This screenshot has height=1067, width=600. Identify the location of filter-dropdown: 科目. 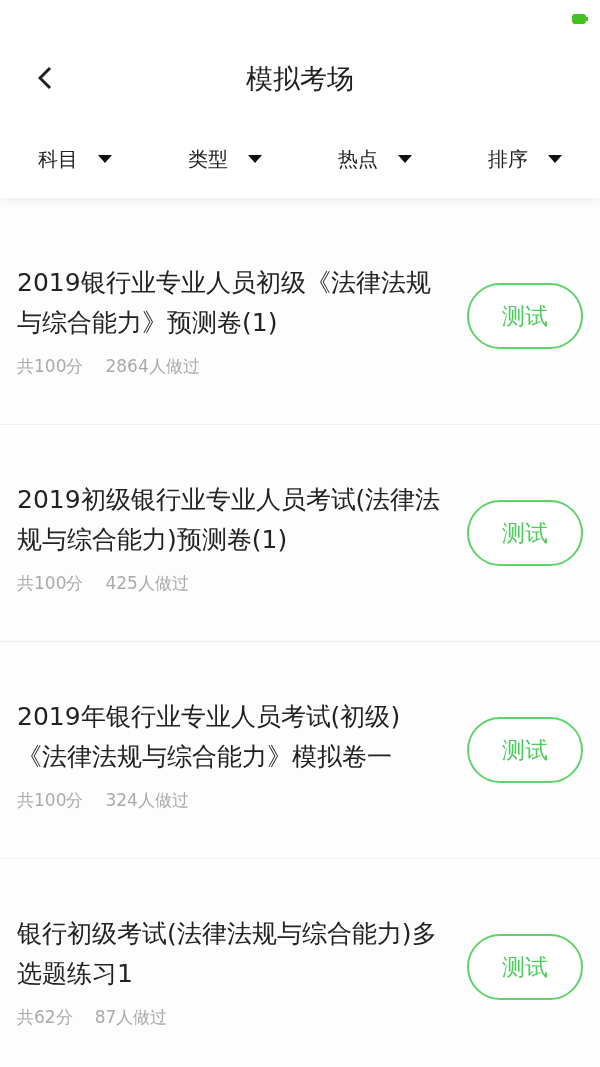
(75, 159).